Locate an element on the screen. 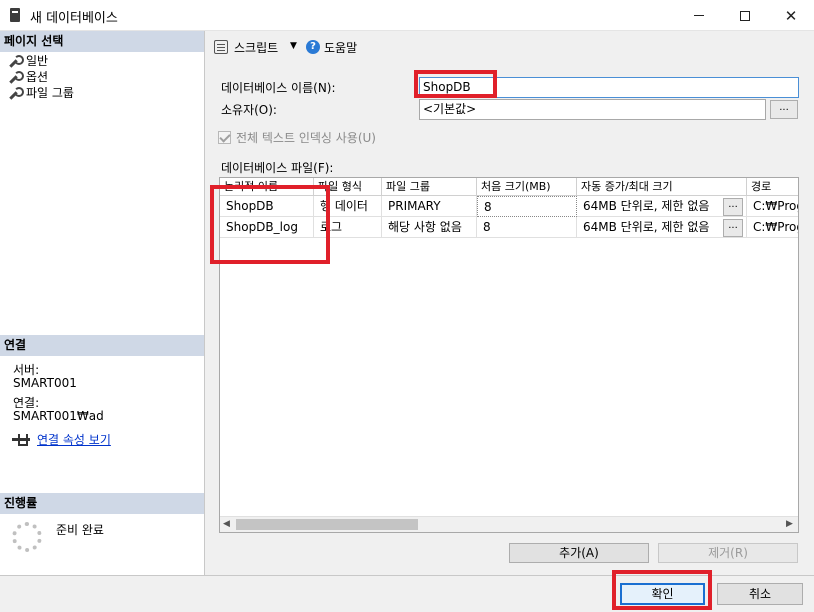 Image resolution: width=814 pixels, height=612 pixels. connection-header: 연결 is located at coordinates (102, 345).